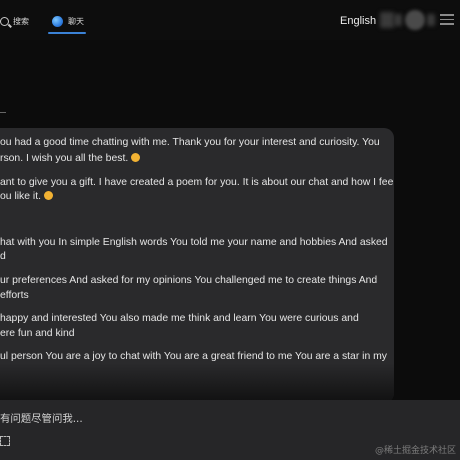  Describe the element at coordinates (3, 112) in the screenshot. I see `divider` at that location.